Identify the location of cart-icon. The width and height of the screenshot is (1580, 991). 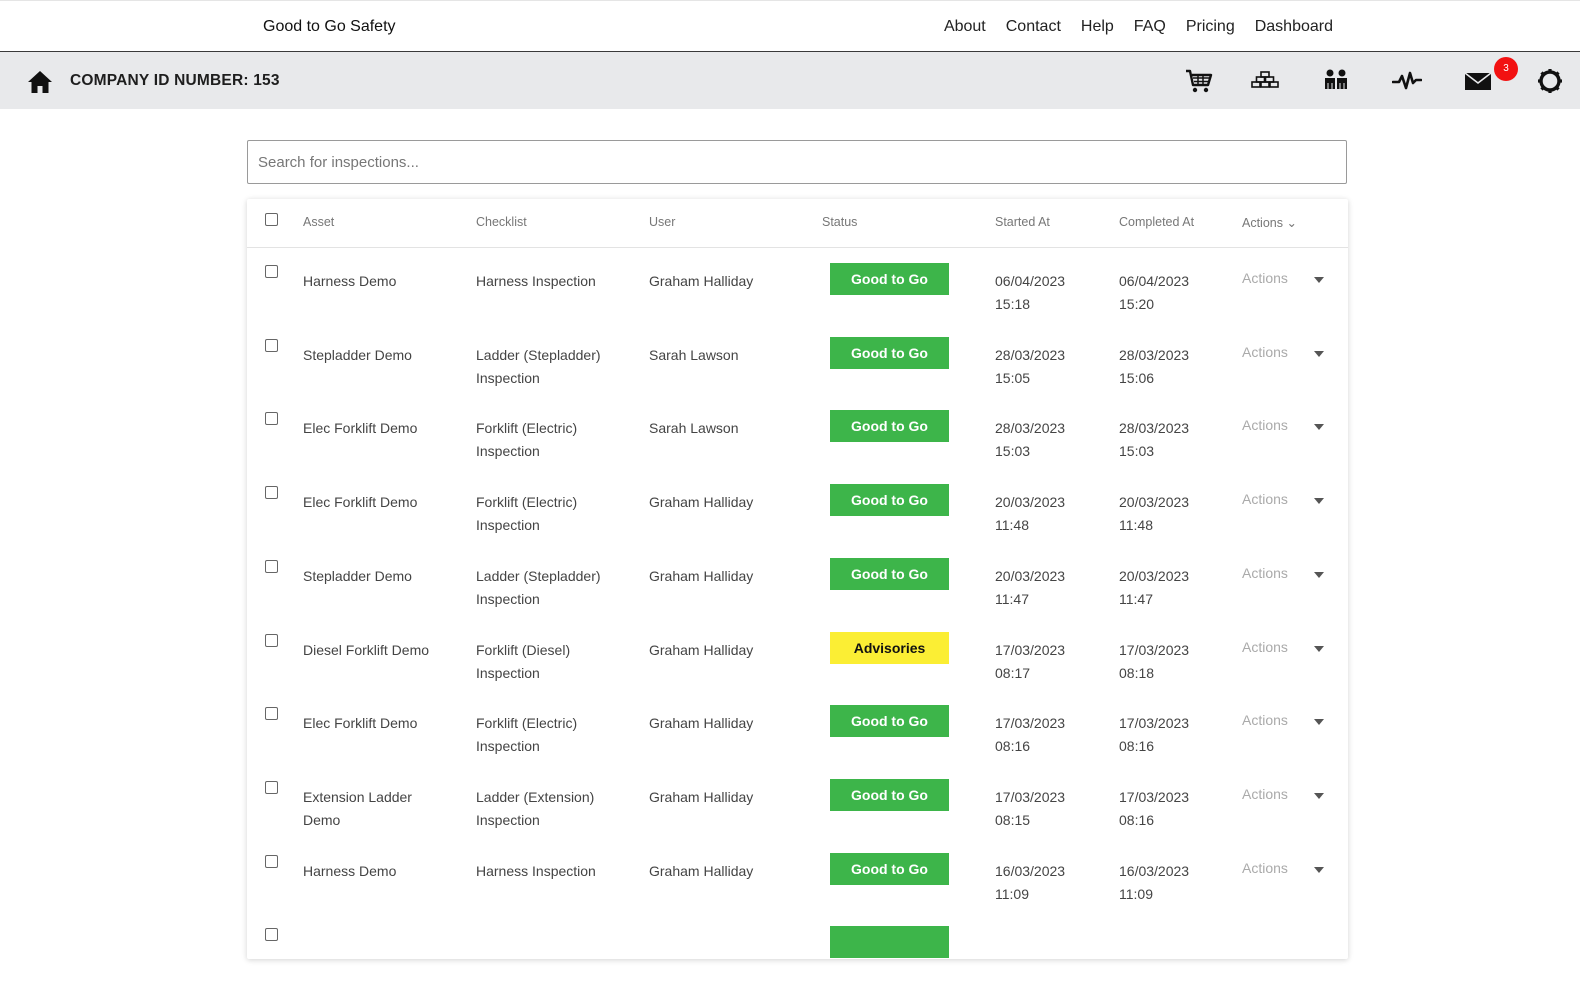
(1199, 81).